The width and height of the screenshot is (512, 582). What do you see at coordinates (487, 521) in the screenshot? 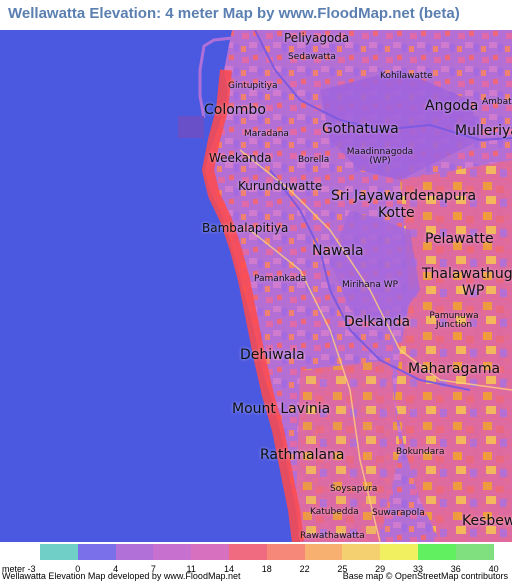
I see `place-label: Kesbewa` at bounding box center [487, 521].